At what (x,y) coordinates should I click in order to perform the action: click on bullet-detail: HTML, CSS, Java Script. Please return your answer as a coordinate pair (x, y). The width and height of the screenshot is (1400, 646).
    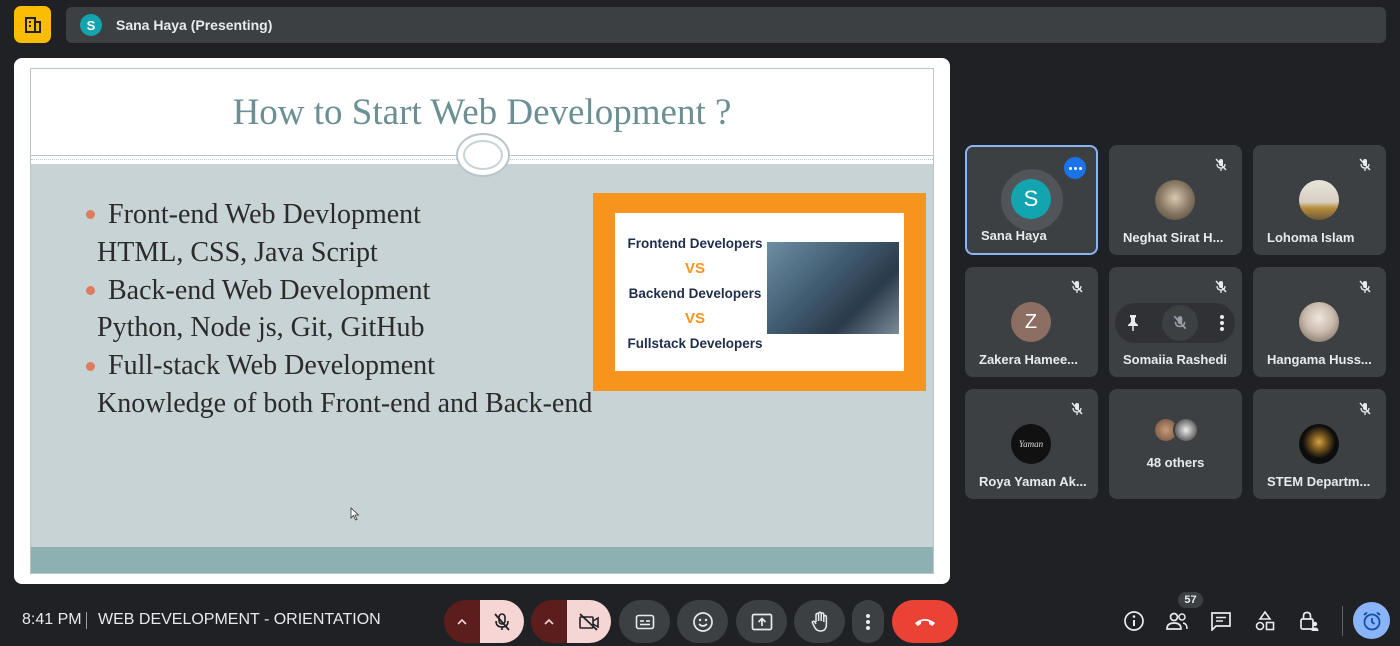
    Looking at the image, I should click on (237, 252).